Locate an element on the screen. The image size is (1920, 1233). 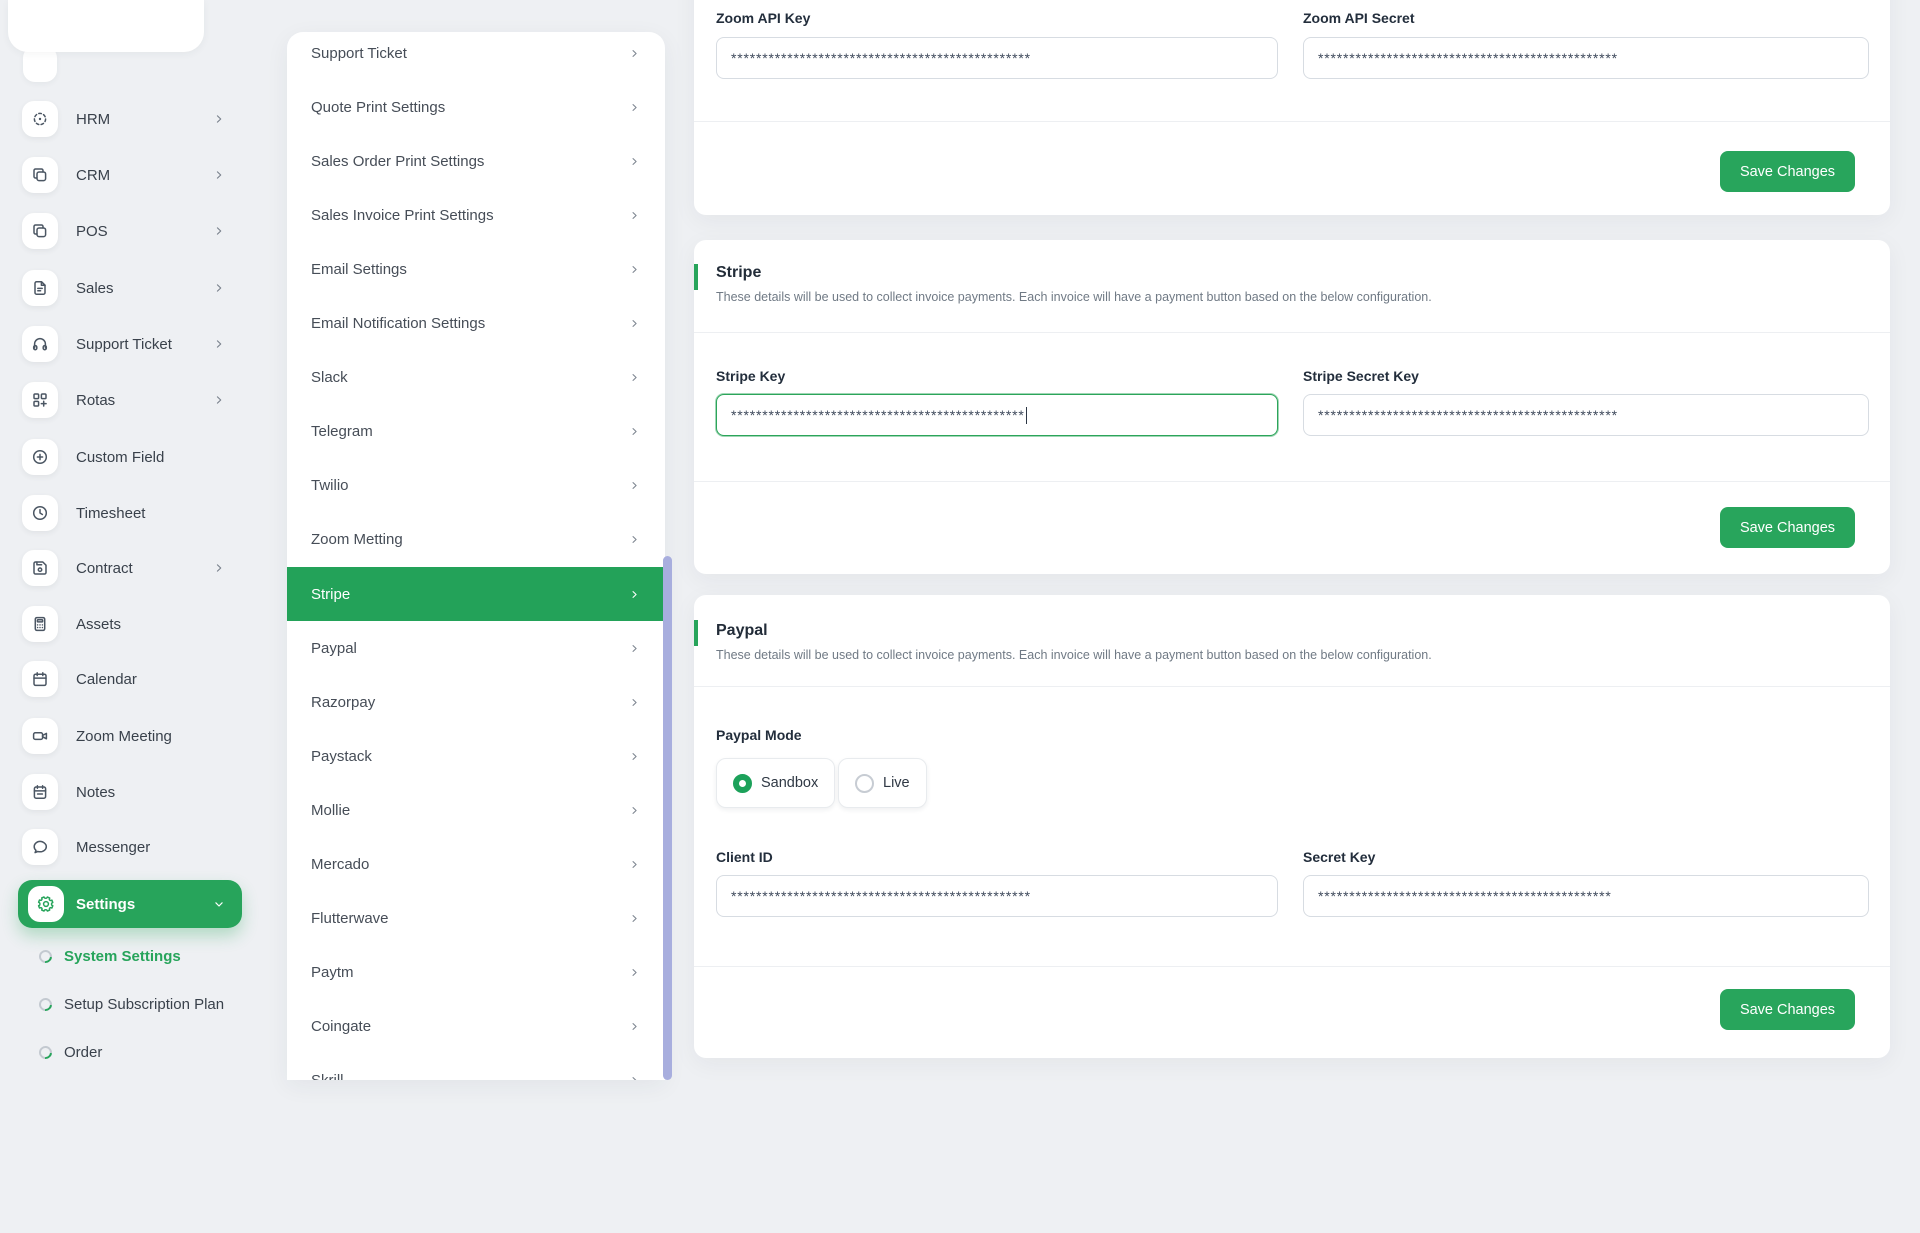
settings-menu-scrollbar is located at coordinates (667, 818).